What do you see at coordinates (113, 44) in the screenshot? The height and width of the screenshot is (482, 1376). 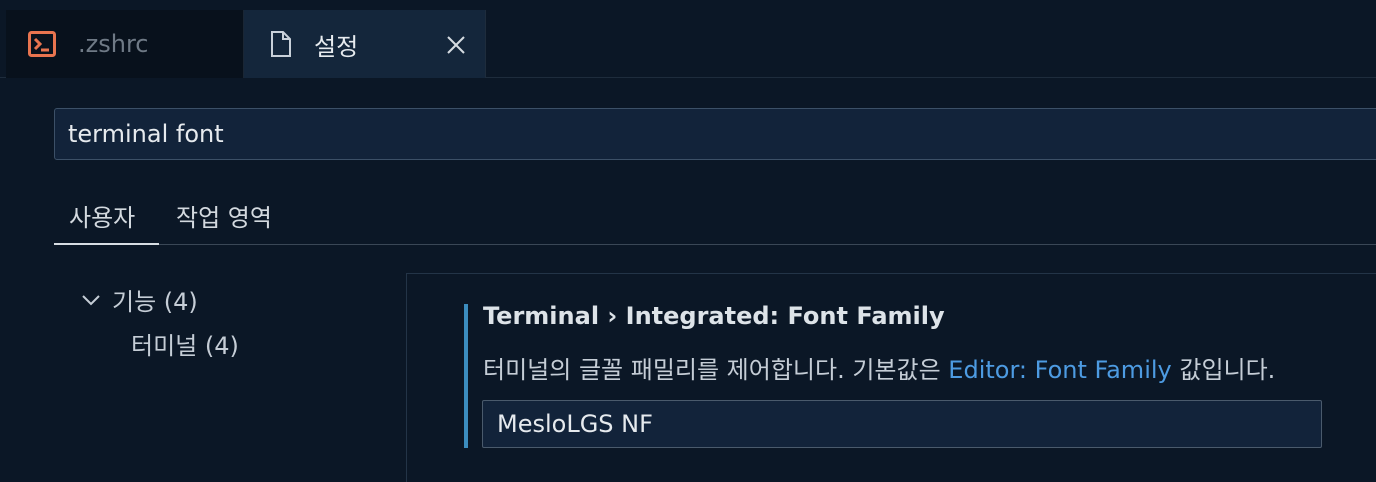 I see `tab-label: .zshrc` at bounding box center [113, 44].